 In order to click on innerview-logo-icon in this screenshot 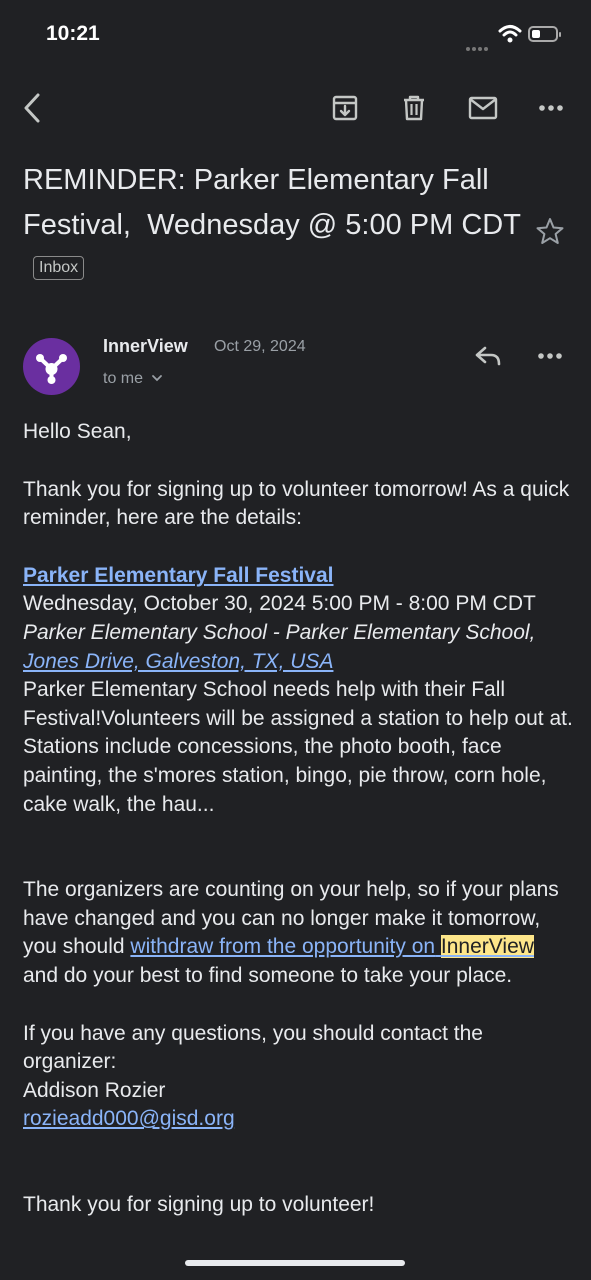, I will do `click(51, 369)`.